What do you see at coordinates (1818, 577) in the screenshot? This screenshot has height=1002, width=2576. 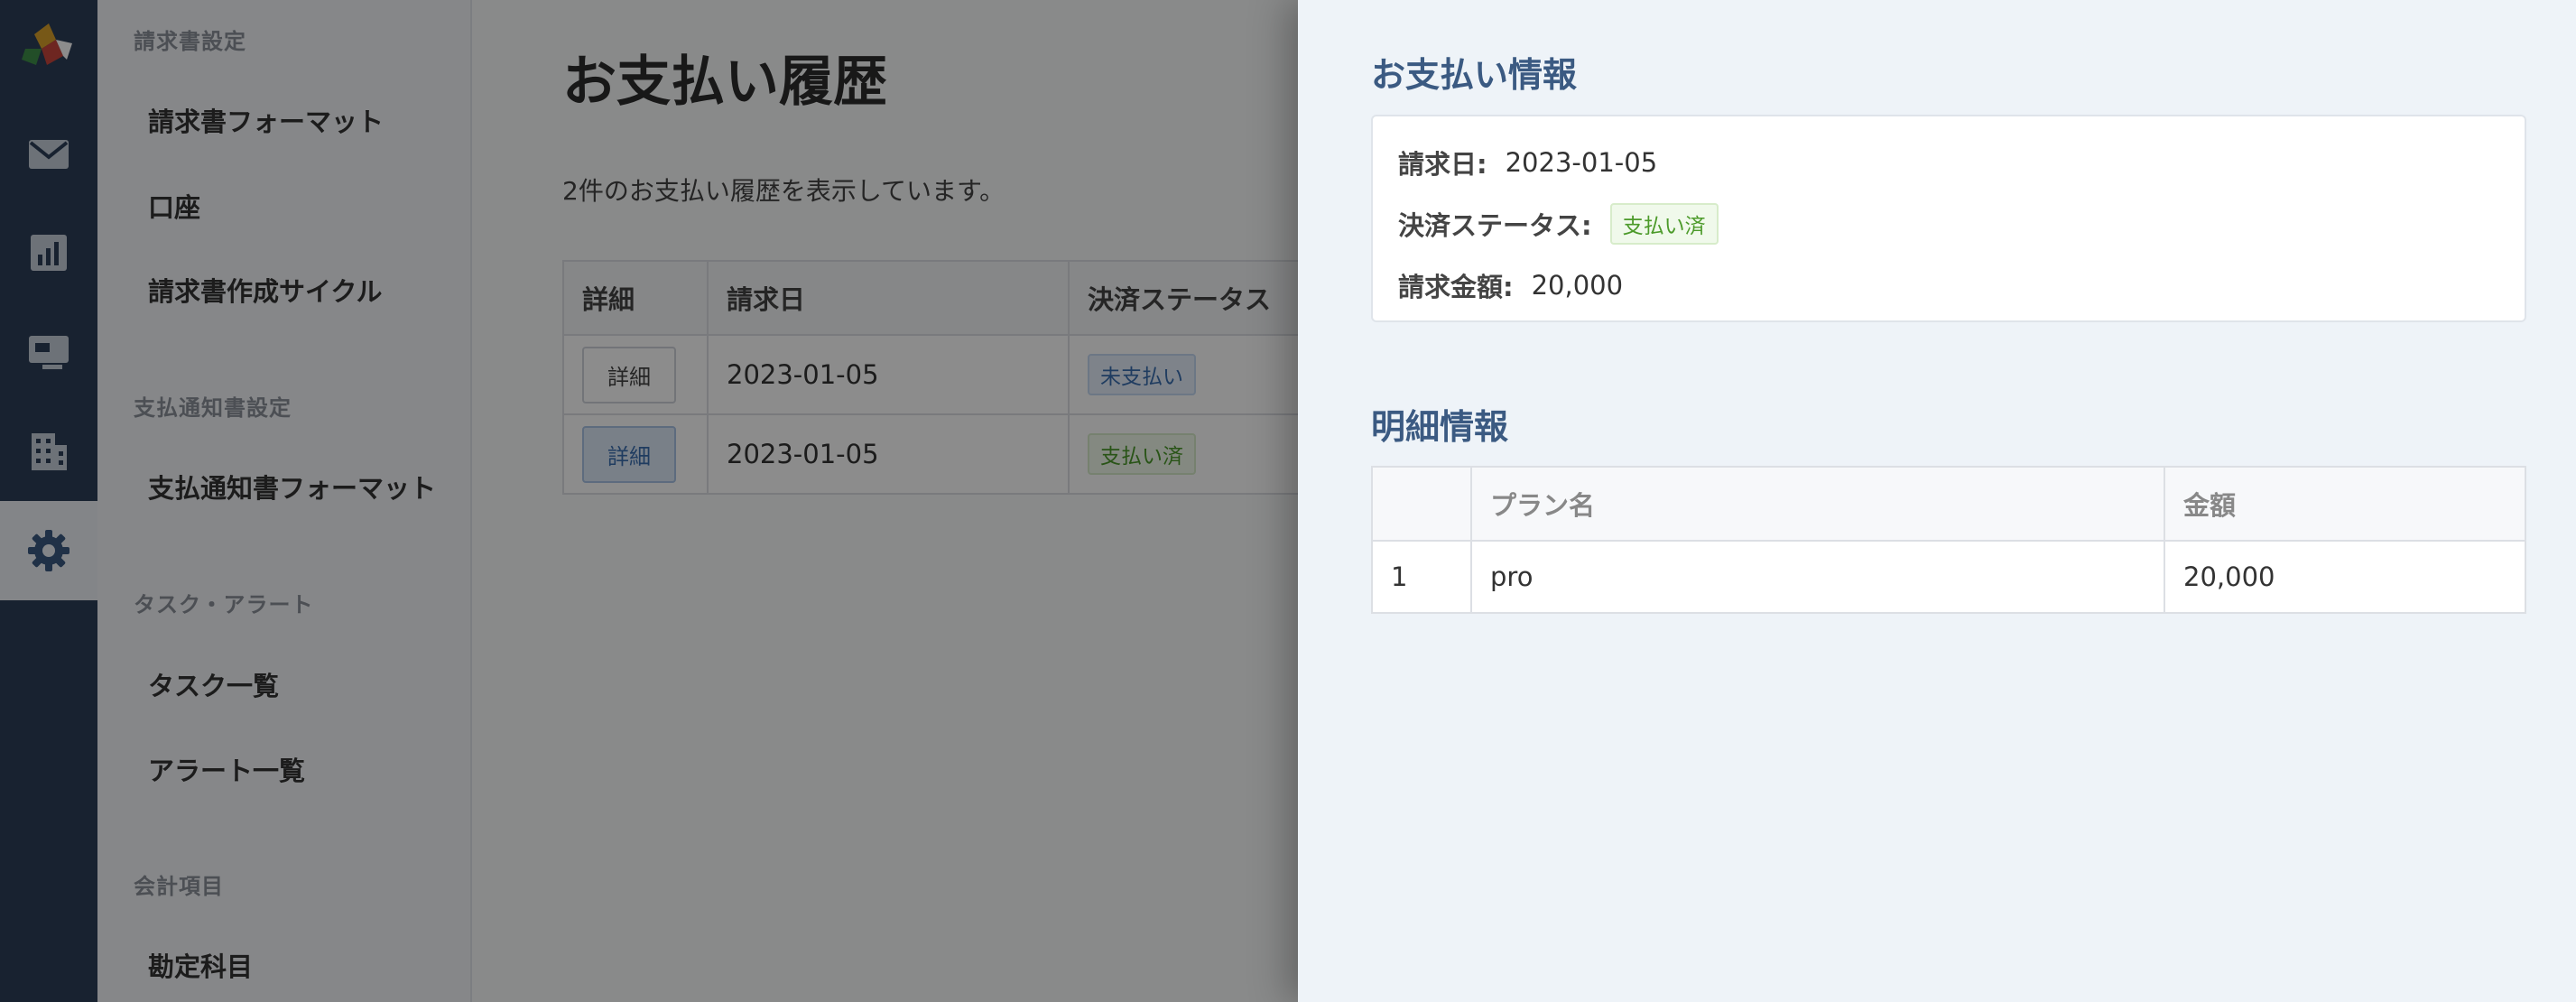 I see `table-cell: pro` at bounding box center [1818, 577].